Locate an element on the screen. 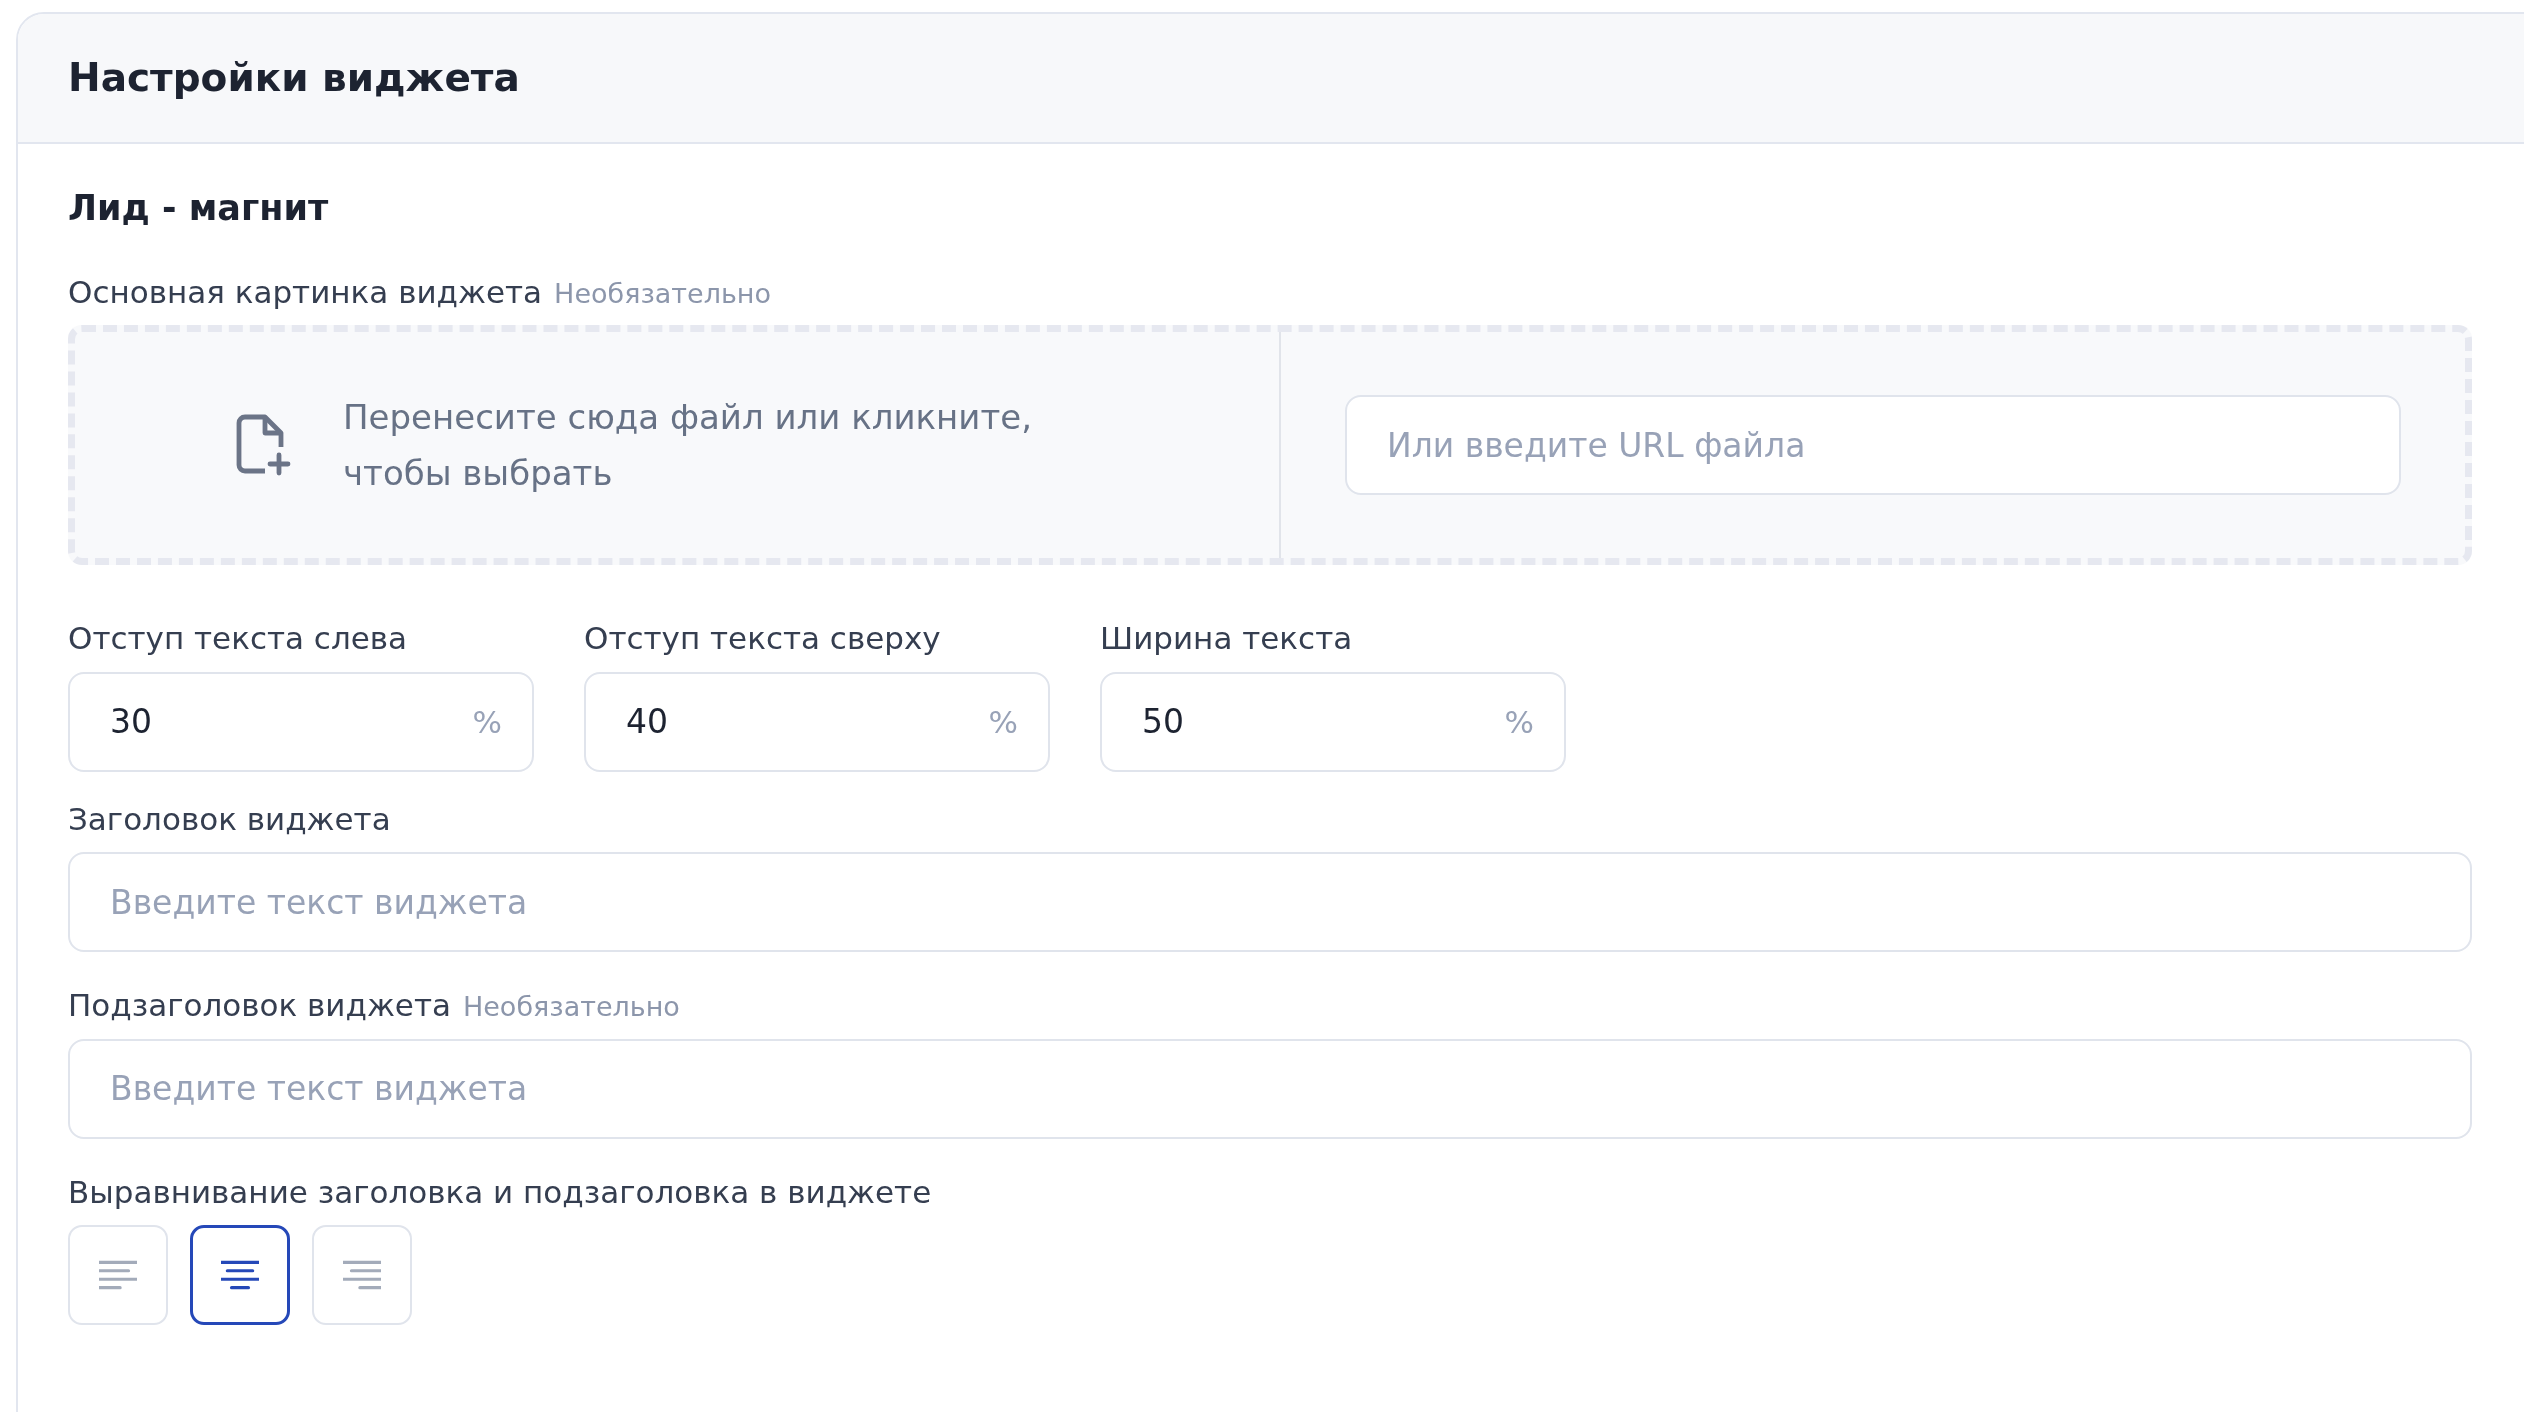 The width and height of the screenshot is (2524, 1412). align-center-icon is located at coordinates (240, 1275).